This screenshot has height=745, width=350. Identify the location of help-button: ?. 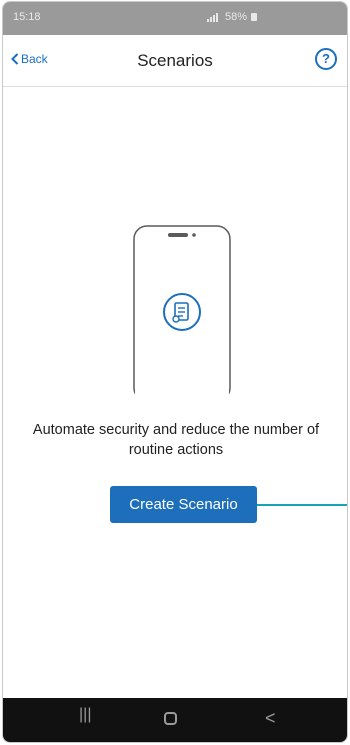
(326, 59).